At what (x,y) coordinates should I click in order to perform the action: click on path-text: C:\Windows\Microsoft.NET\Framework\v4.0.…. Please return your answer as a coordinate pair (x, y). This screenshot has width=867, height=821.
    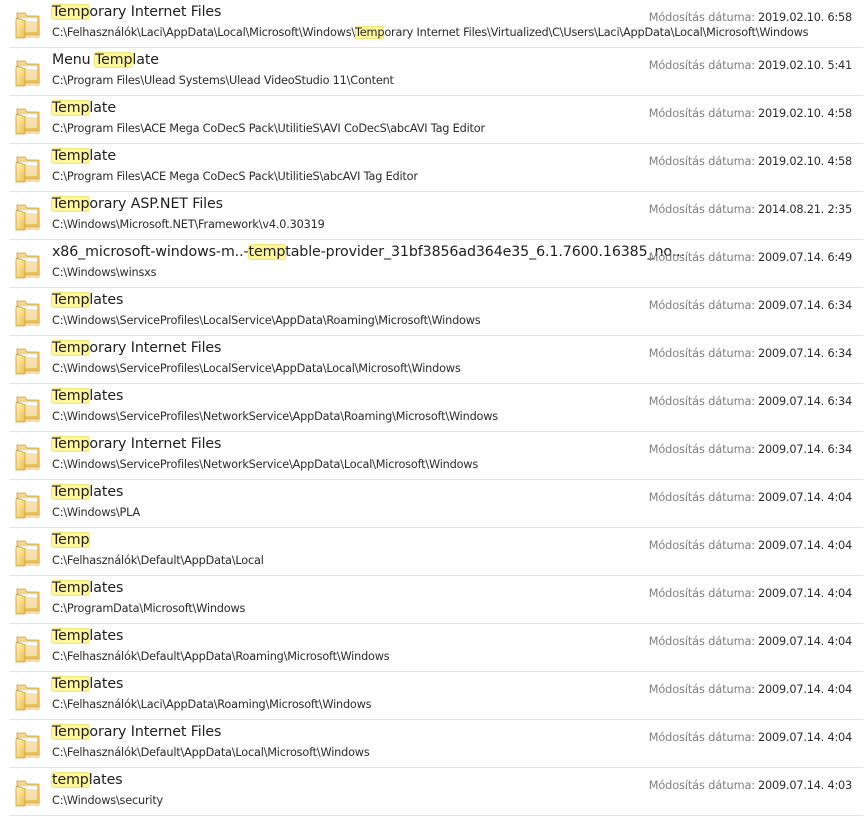
    Looking at the image, I should click on (188, 224).